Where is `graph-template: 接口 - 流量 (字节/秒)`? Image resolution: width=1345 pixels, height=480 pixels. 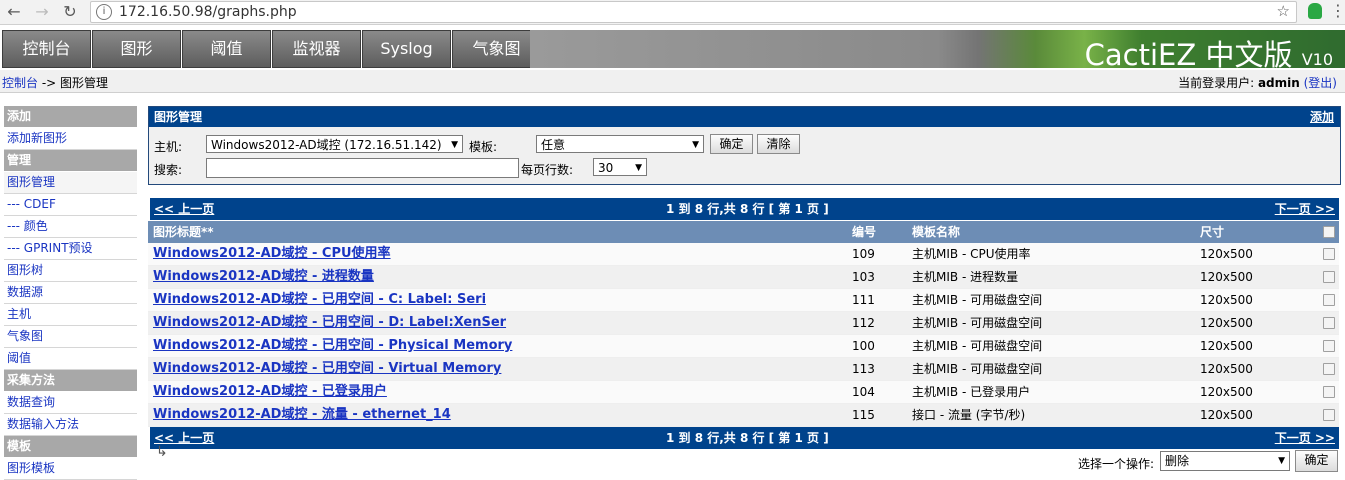
graph-template: 接口 - 流量 (字节/秒) is located at coordinates (969, 415).